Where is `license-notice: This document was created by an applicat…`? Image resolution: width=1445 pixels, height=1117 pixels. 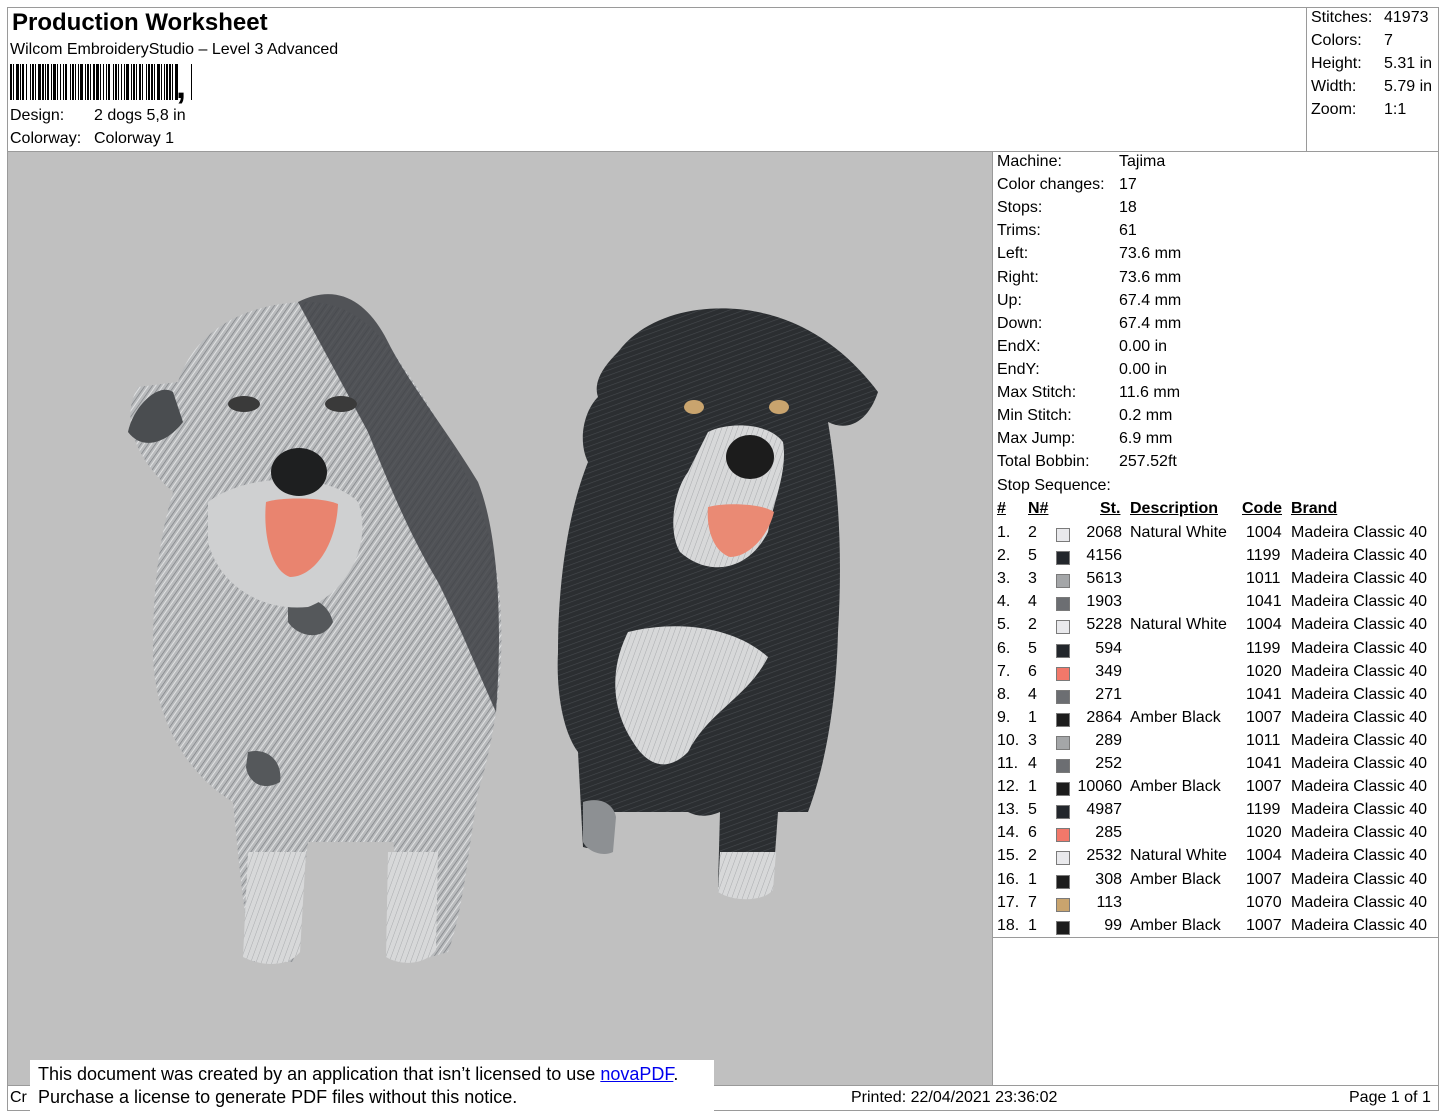
license-notice: This document was created by an applicat… is located at coordinates (372, 1086).